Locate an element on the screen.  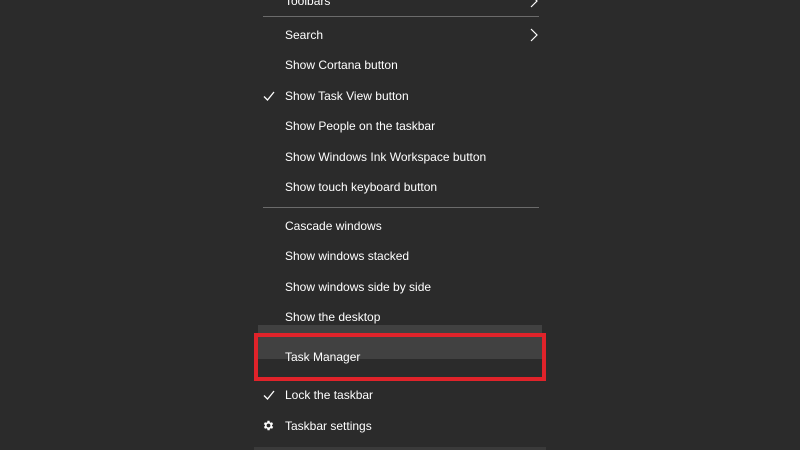
menu-item-search: Search is located at coordinates (400, 35).